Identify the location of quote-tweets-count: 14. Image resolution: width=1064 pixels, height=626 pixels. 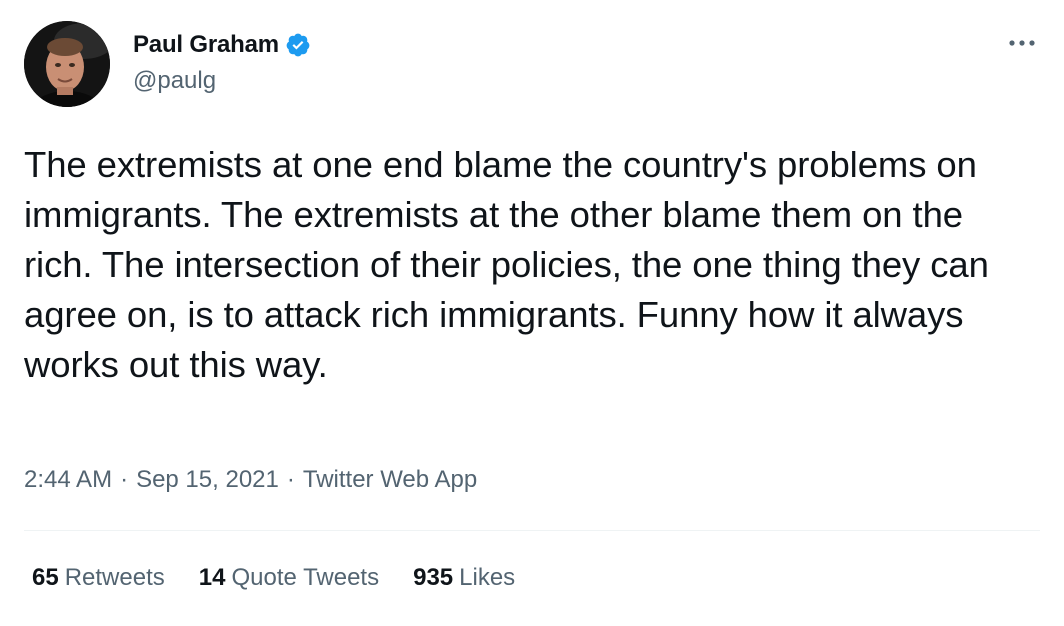
(212, 577).